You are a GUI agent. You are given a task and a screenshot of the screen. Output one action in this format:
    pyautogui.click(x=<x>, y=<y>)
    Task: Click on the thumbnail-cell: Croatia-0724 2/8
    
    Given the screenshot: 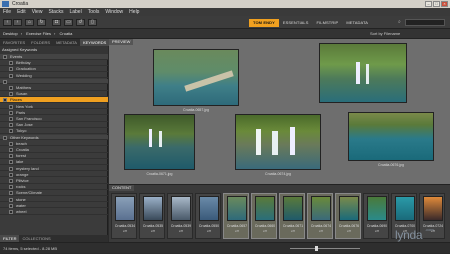 What is the action you would take?
    pyautogui.click(x=432, y=216)
    